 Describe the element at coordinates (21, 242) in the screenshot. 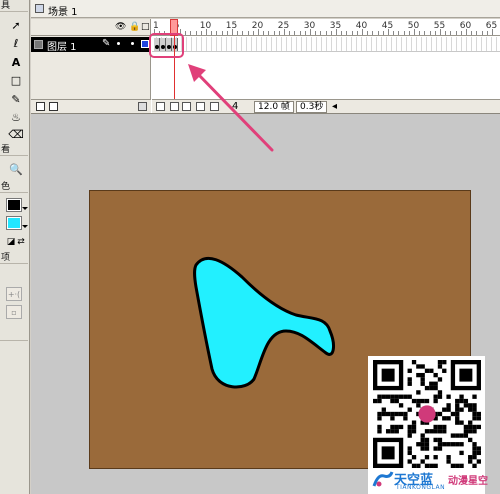

I see `swap-colors-icon: ⇄` at that location.